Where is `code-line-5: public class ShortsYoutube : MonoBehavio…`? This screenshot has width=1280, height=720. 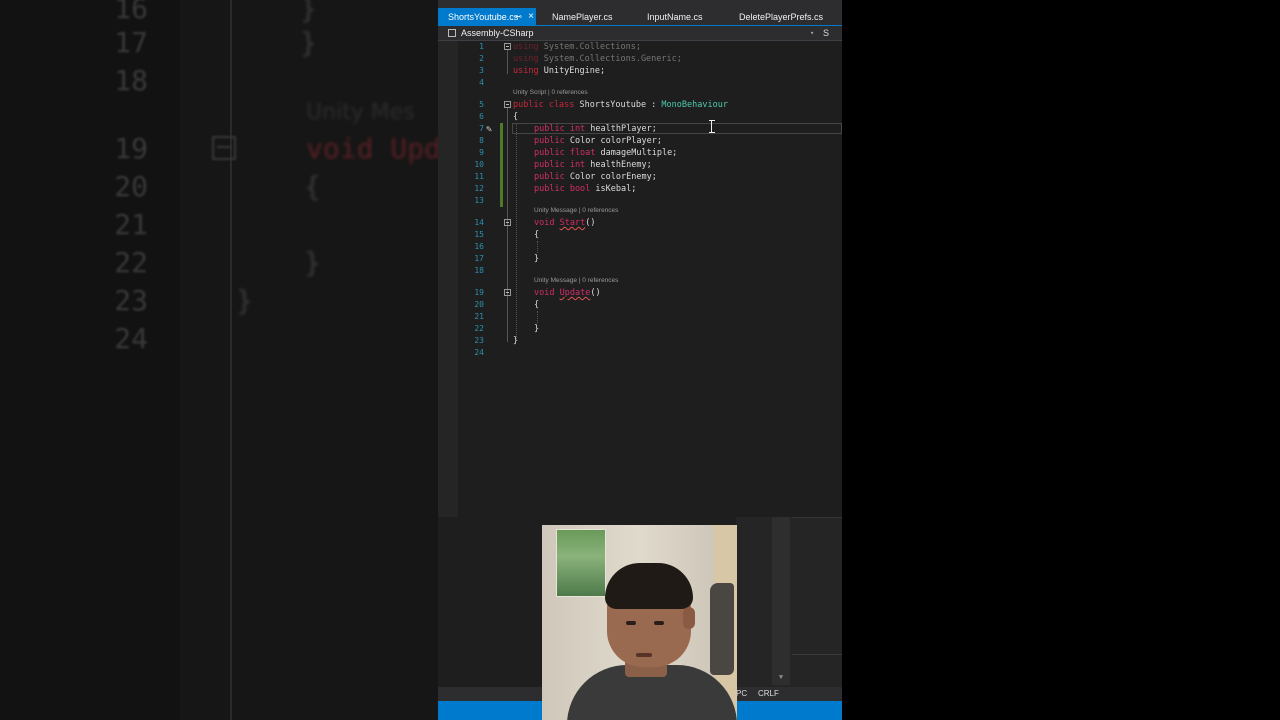
code-line-5: public class ShortsYoutube : MonoBehavio… is located at coordinates (620, 105).